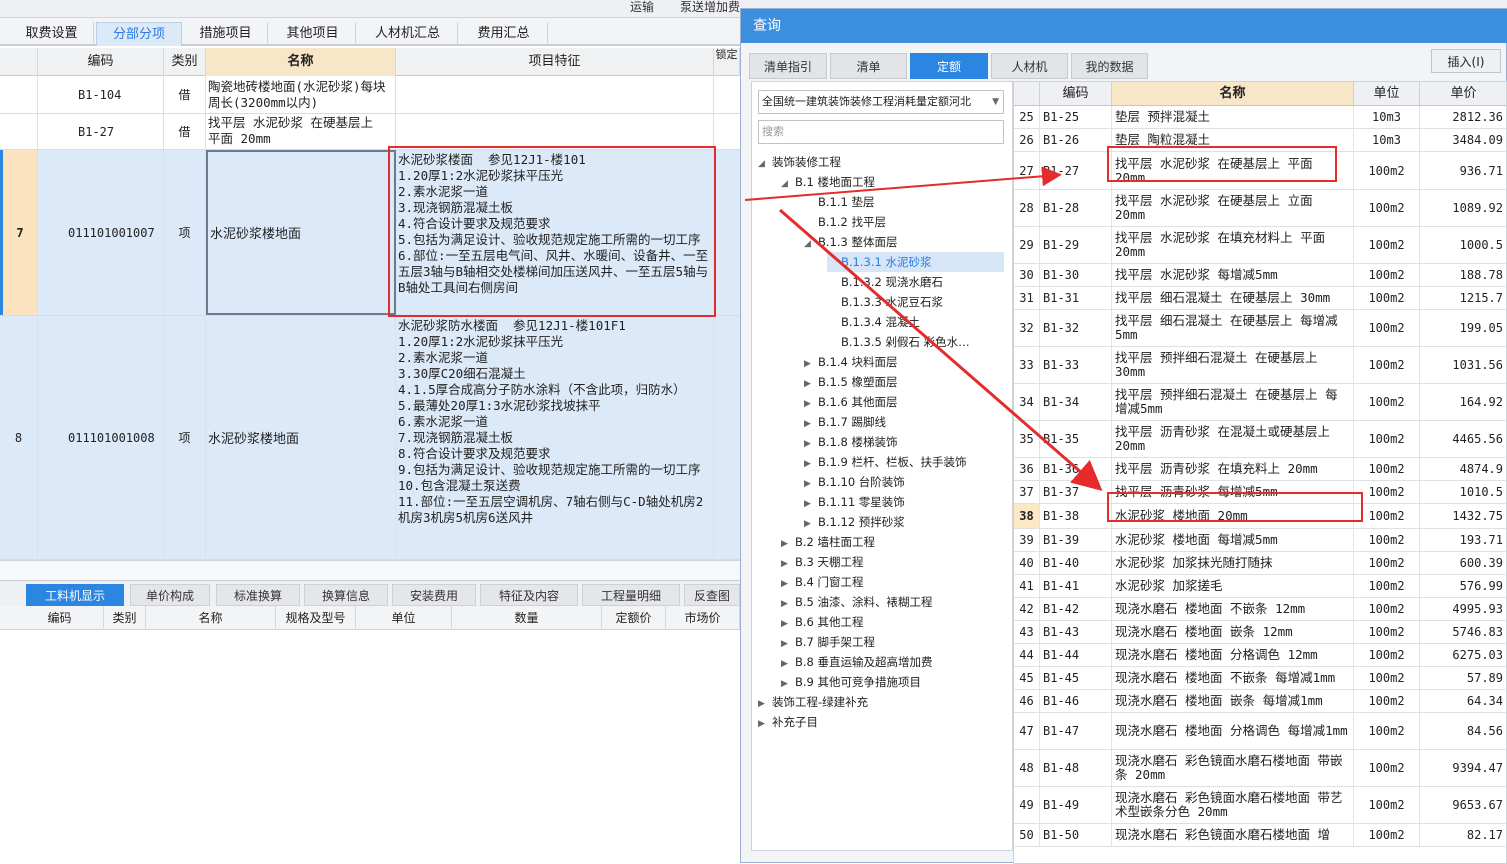  What do you see at coordinates (839, 202) in the screenshot?
I see `tree-item: B.1.1 垫层` at bounding box center [839, 202].